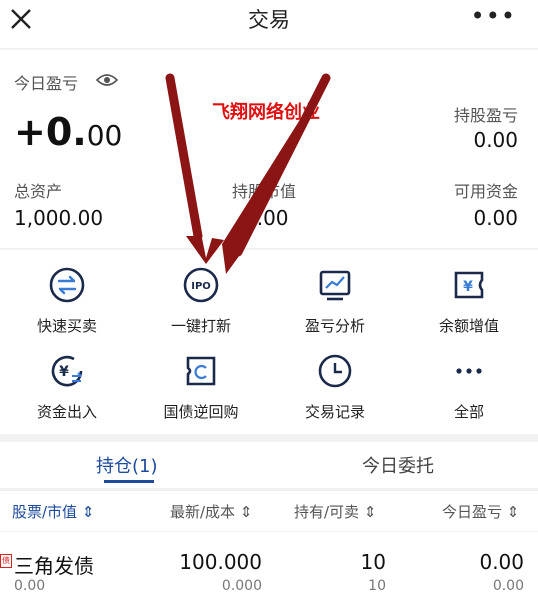  What do you see at coordinates (201, 371) in the screenshot?
I see `reverse-repo-icon` at bounding box center [201, 371].